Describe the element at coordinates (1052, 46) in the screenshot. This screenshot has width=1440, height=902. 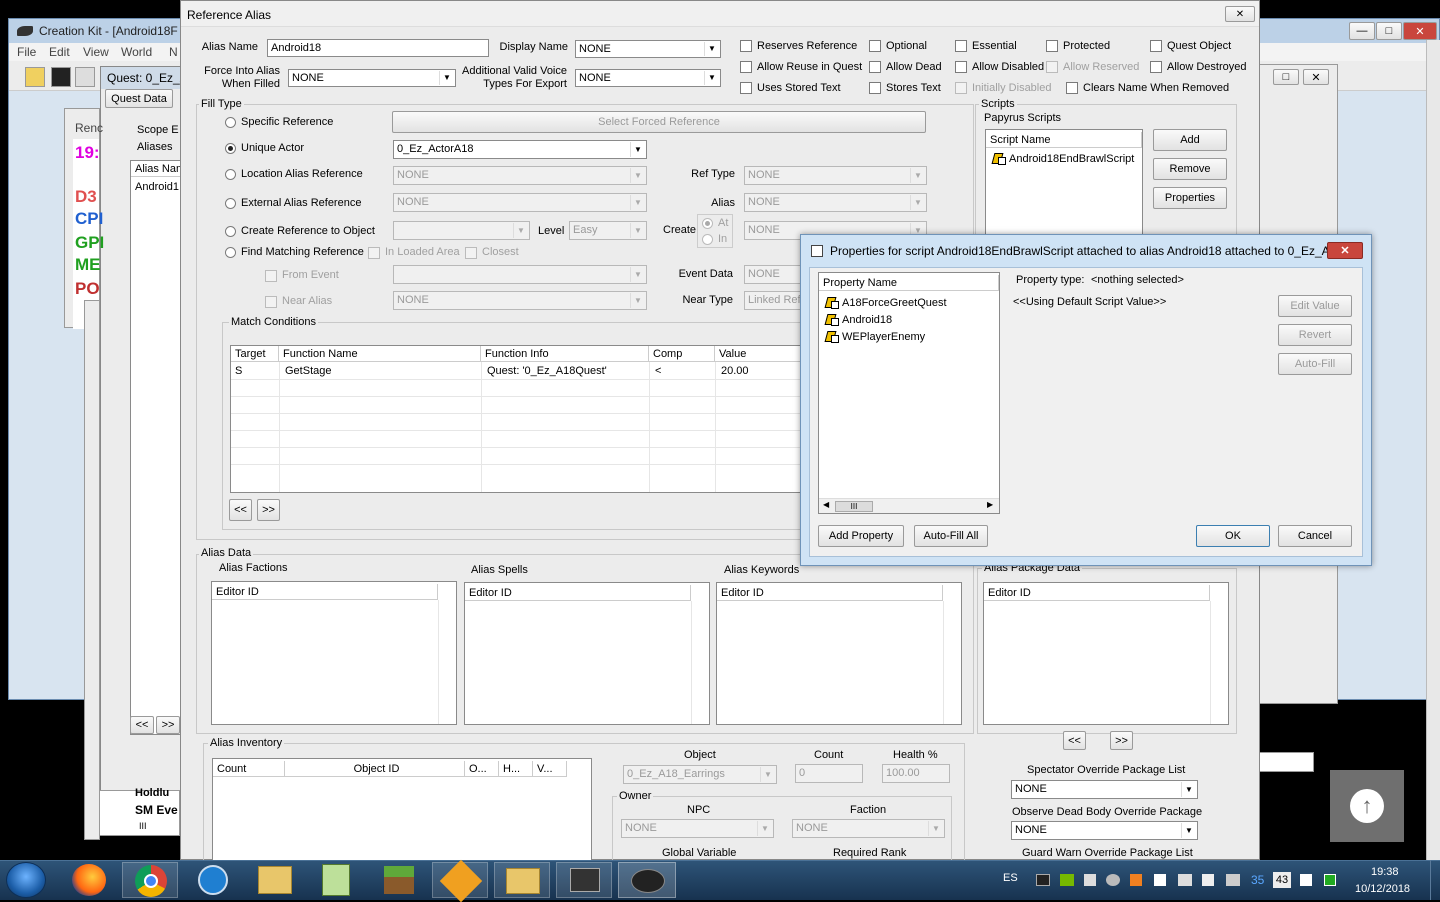
I see `protected-checkbox` at that location.